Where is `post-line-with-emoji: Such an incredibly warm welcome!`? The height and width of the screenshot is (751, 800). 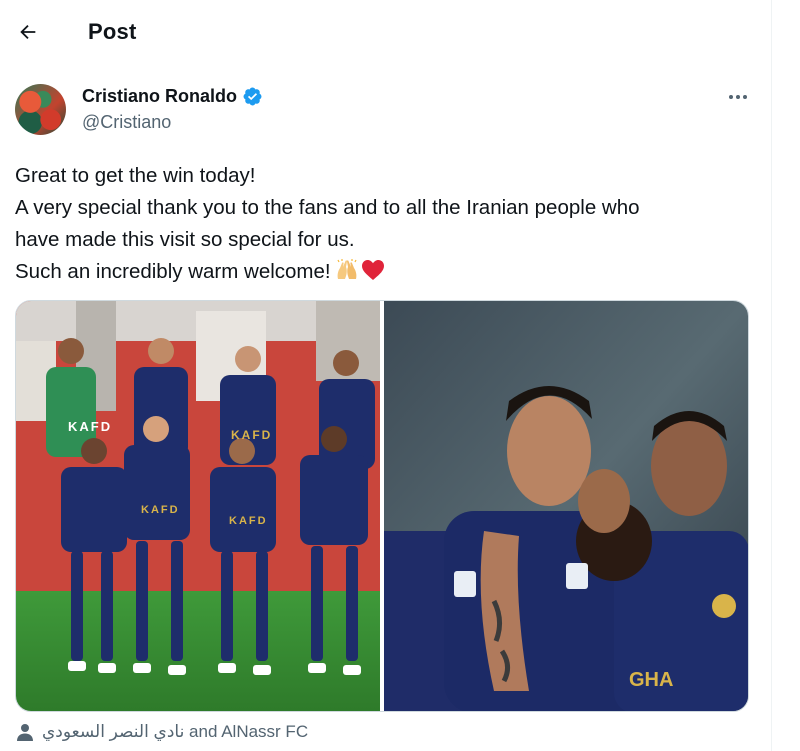
post-line-with-emoji: Such an incredibly warm welcome! is located at coordinates (385, 272).